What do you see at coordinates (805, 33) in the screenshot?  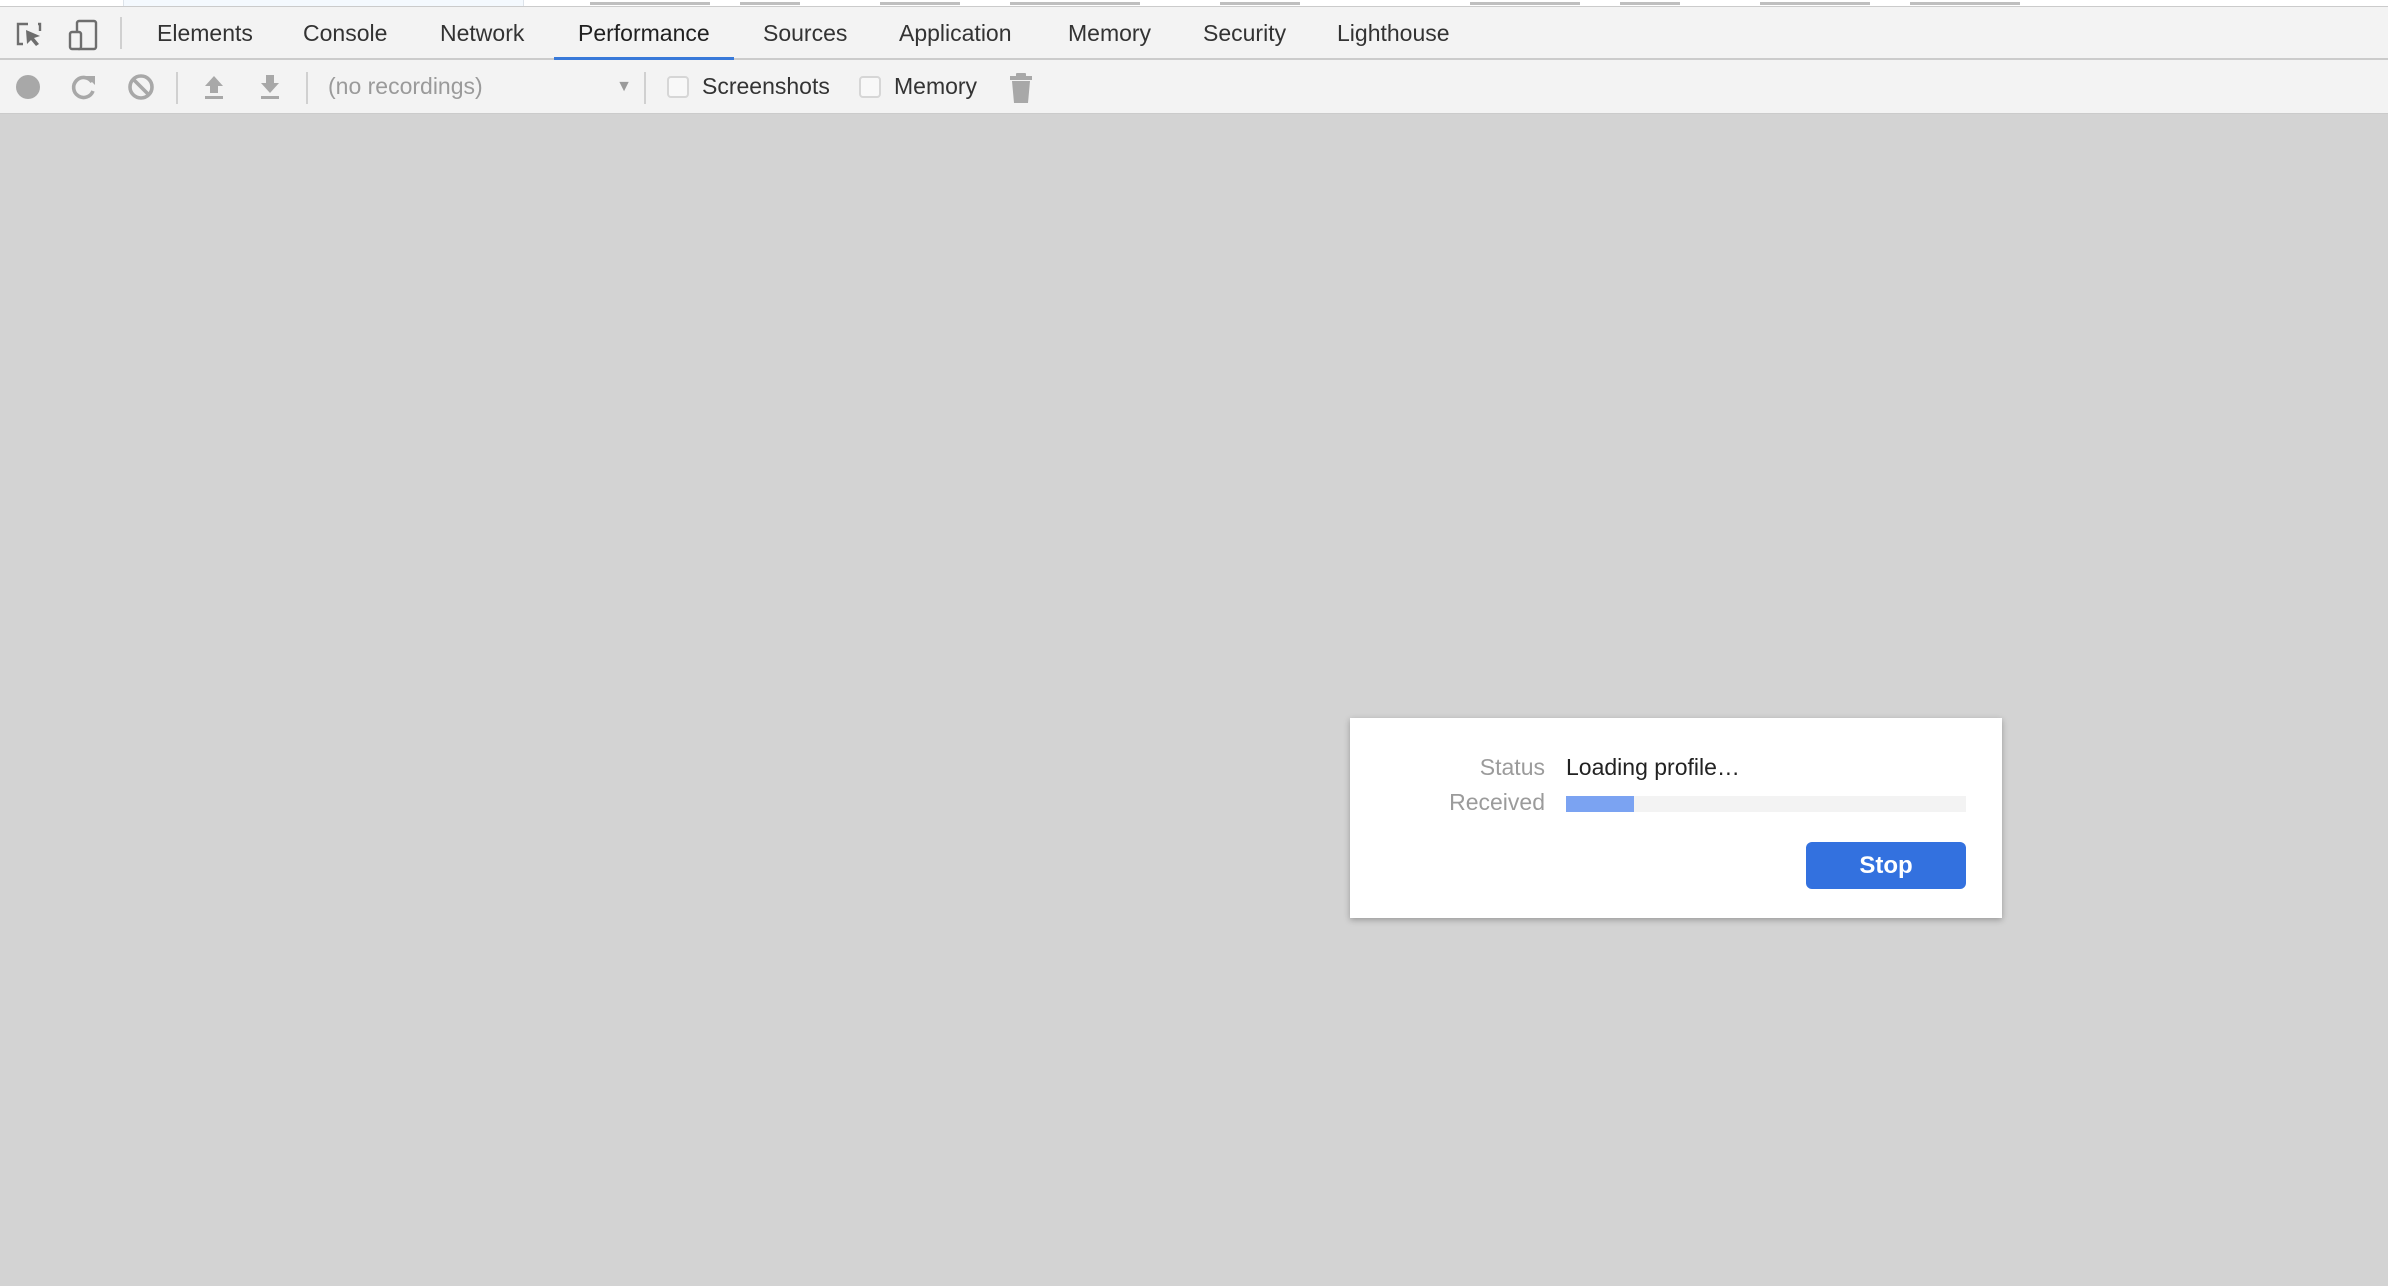 I see `tab-sources: Sources` at bounding box center [805, 33].